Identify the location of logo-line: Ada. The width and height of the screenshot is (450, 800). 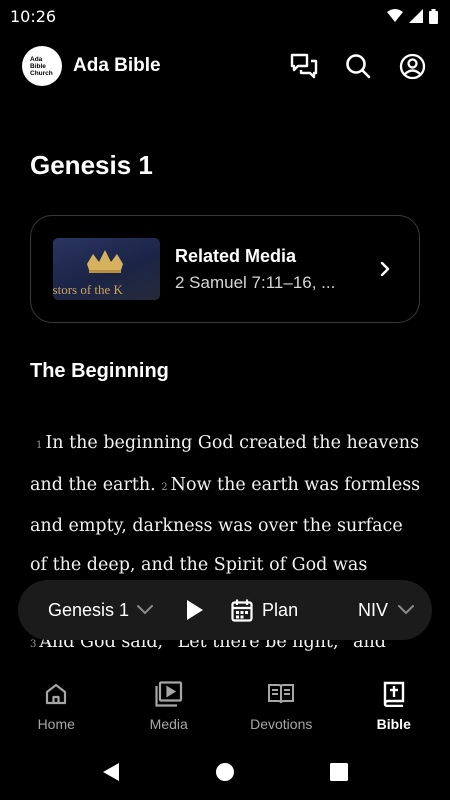
(36, 59).